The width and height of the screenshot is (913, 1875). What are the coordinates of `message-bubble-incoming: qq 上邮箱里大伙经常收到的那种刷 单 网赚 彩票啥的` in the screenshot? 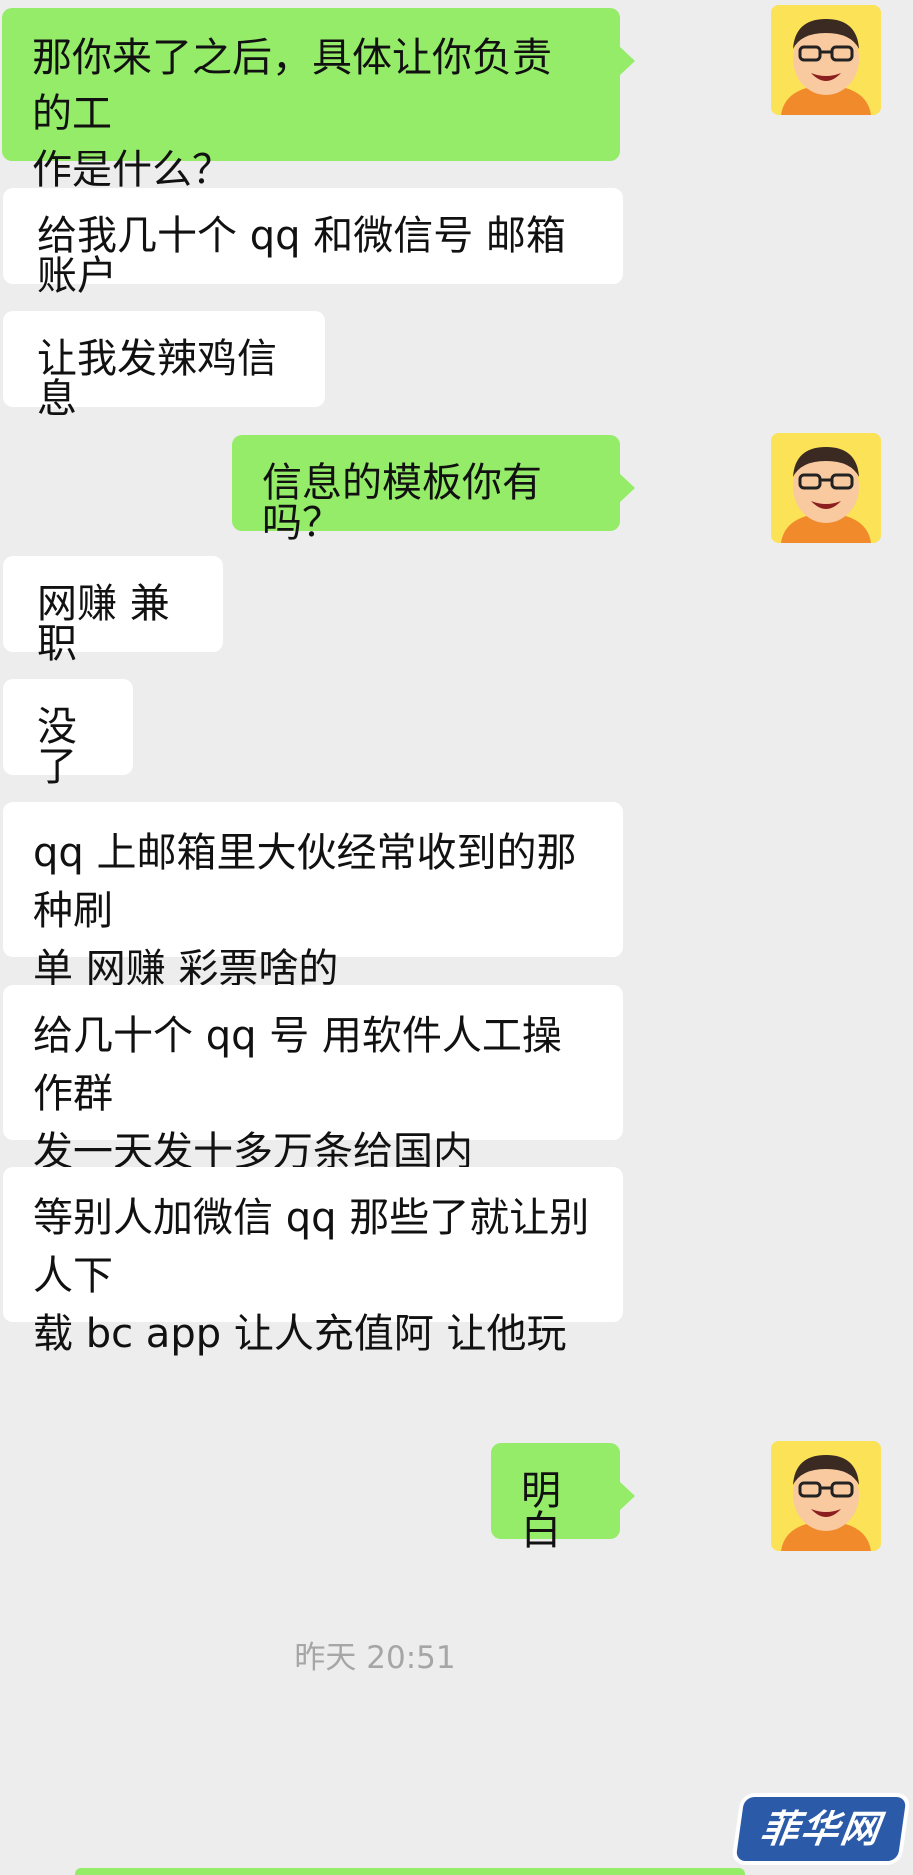 It's located at (313, 897).